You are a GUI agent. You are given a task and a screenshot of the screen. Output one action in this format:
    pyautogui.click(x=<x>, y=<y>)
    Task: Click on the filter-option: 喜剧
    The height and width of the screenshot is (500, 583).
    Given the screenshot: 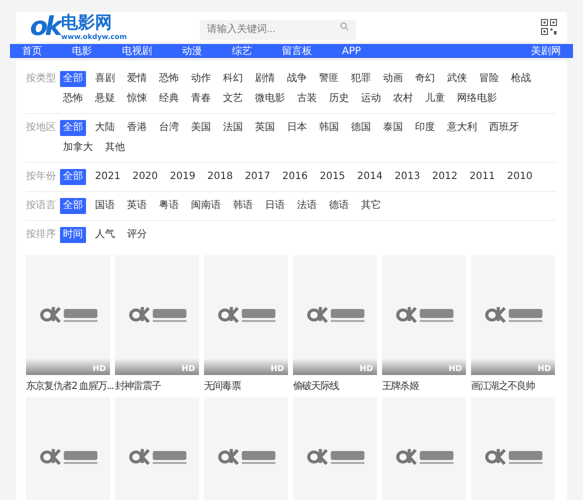 What is the action you would take?
    pyautogui.click(x=105, y=79)
    